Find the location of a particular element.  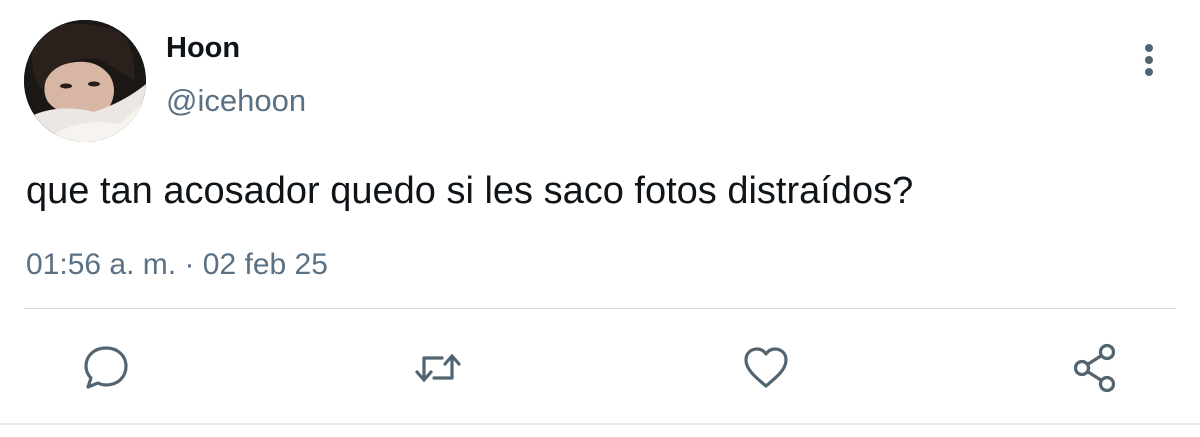

share-icon is located at coordinates (1094, 368).